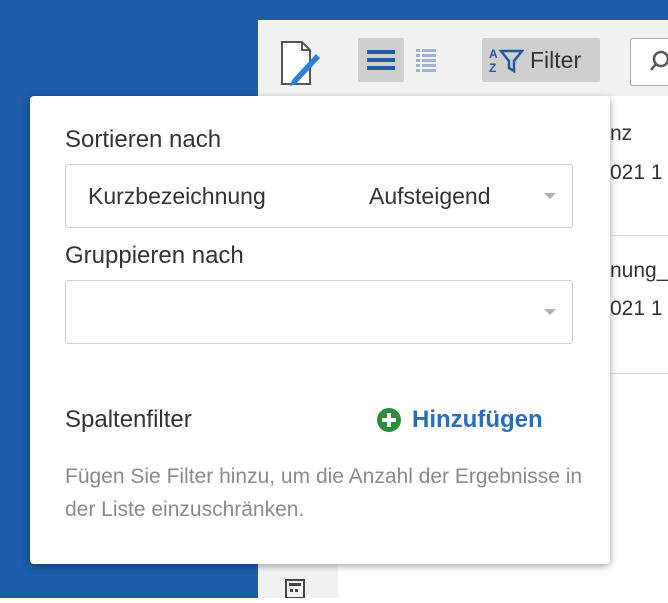 This screenshot has height=603, width=668. Describe the element at coordinates (128, 419) in the screenshot. I see `column-filter-label: Spaltenfilter` at that location.